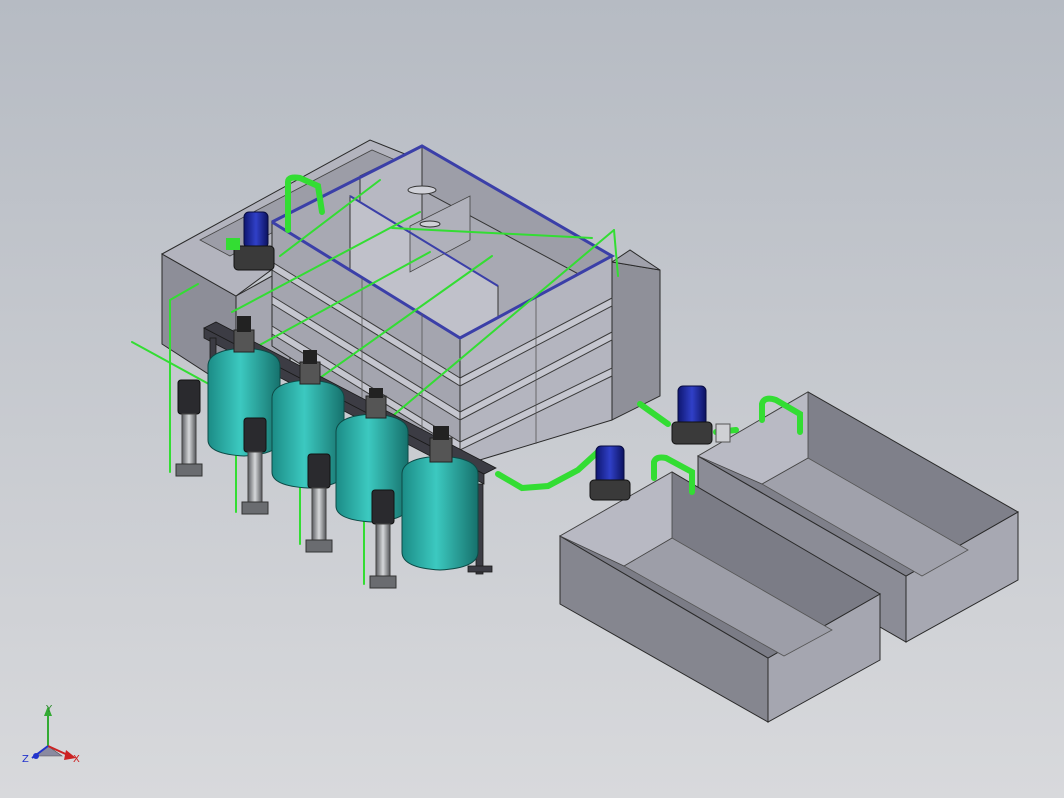 This screenshot has height=798, width=1064. I want to click on horizontal-pump-right, so click(701, 415).